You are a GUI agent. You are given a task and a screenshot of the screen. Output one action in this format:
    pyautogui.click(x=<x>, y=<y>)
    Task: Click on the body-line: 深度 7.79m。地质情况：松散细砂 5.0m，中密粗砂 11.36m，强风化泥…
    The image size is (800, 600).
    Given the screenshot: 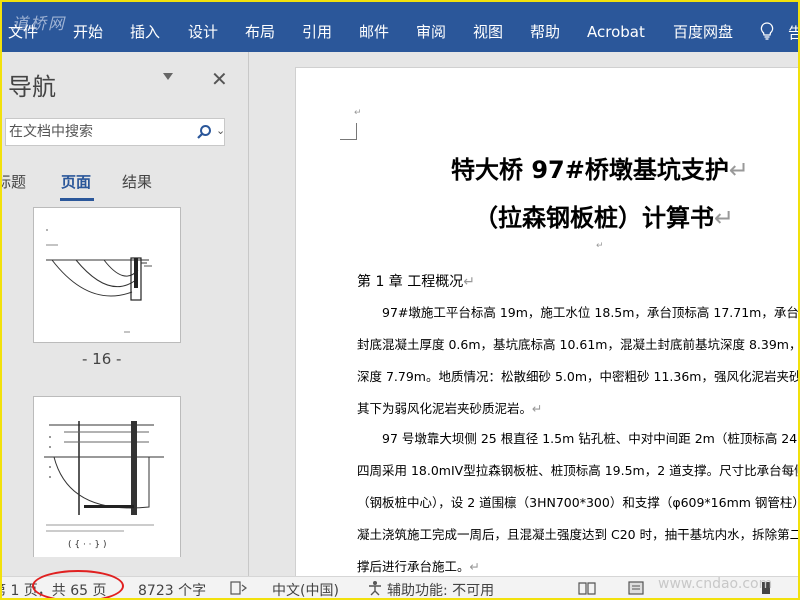 What is the action you would take?
    pyautogui.click(x=578, y=376)
    